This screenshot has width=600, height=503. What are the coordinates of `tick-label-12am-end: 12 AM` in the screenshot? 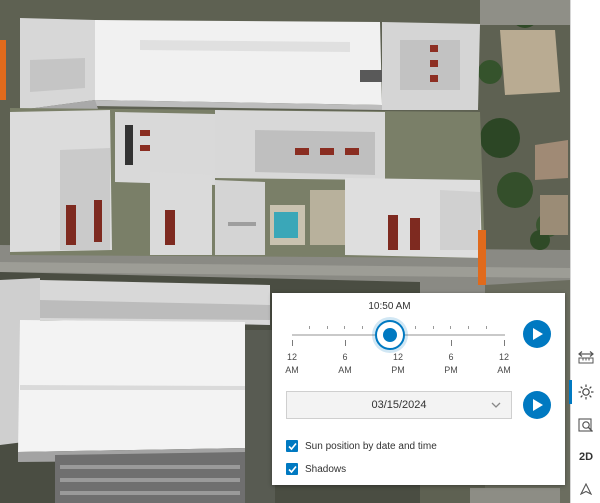 It's located at (504, 363).